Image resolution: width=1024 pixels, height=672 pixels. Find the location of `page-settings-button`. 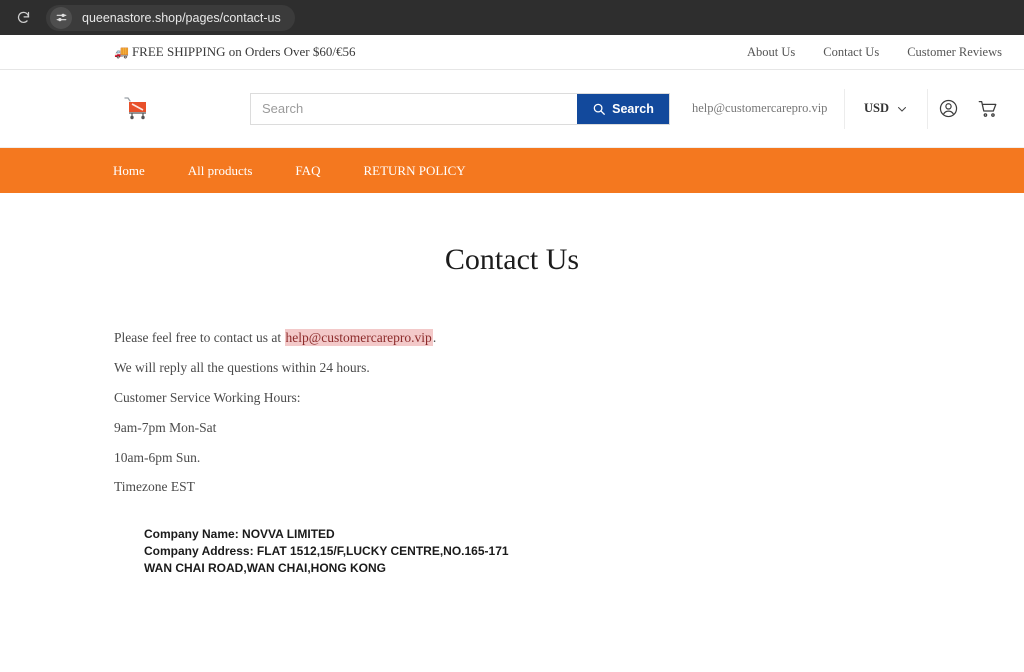

page-settings-button is located at coordinates (61, 17).